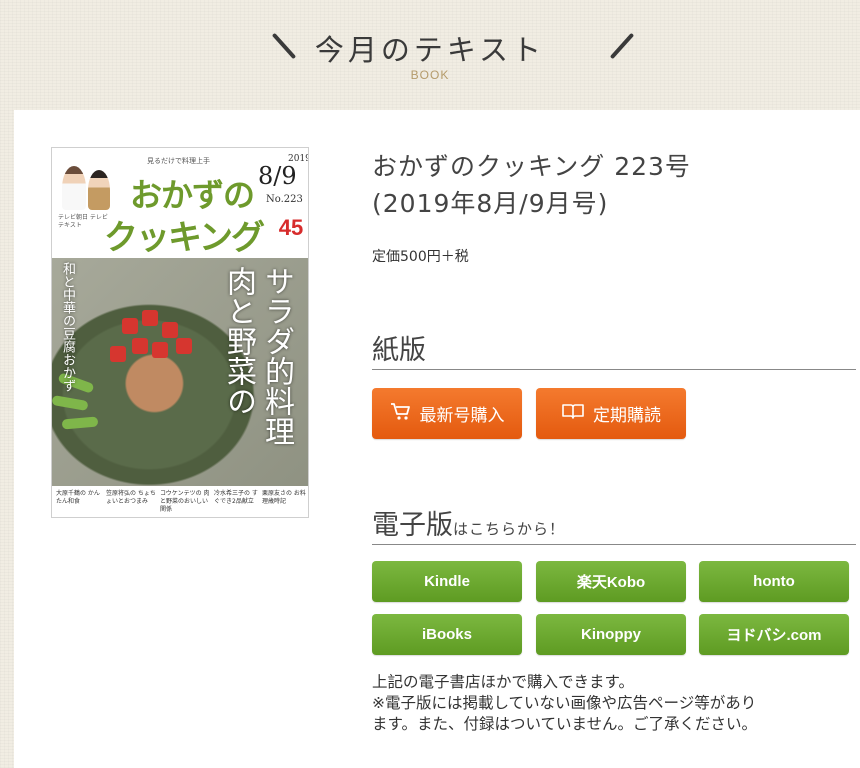 The width and height of the screenshot is (860, 768). What do you see at coordinates (184, 238) in the screenshot?
I see `cover-logo-line2: クッキング` at bounding box center [184, 238].